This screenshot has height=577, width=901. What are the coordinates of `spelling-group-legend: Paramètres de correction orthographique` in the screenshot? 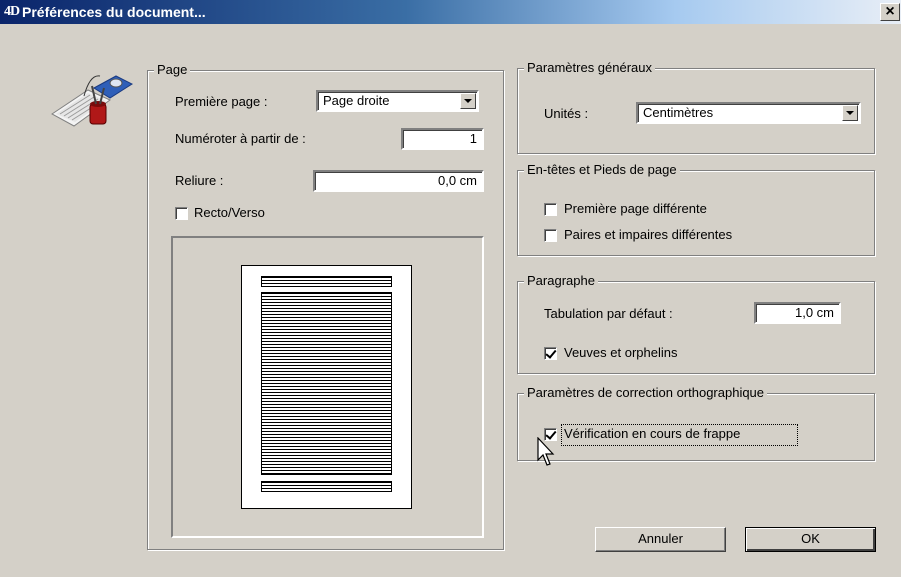 It's located at (646, 393).